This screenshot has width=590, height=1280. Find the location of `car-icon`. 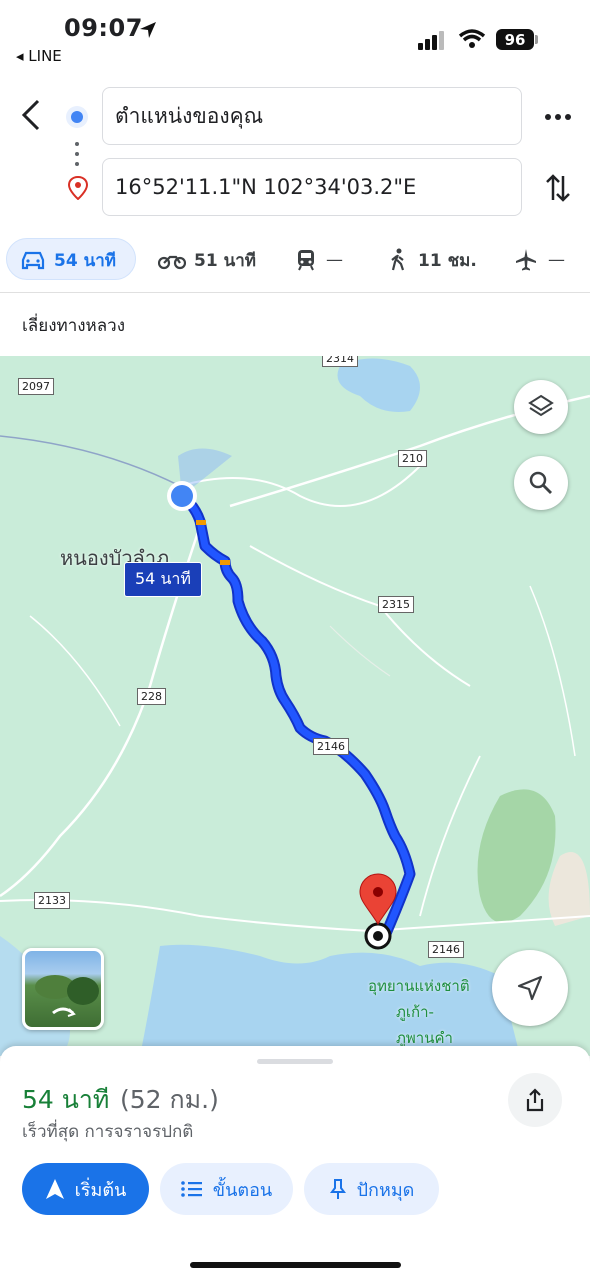

car-icon is located at coordinates (33, 260).